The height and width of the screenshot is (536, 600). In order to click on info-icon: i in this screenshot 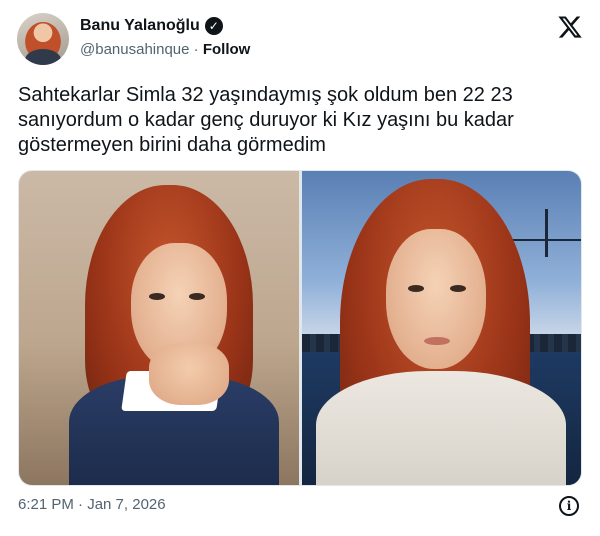, I will do `click(569, 506)`.